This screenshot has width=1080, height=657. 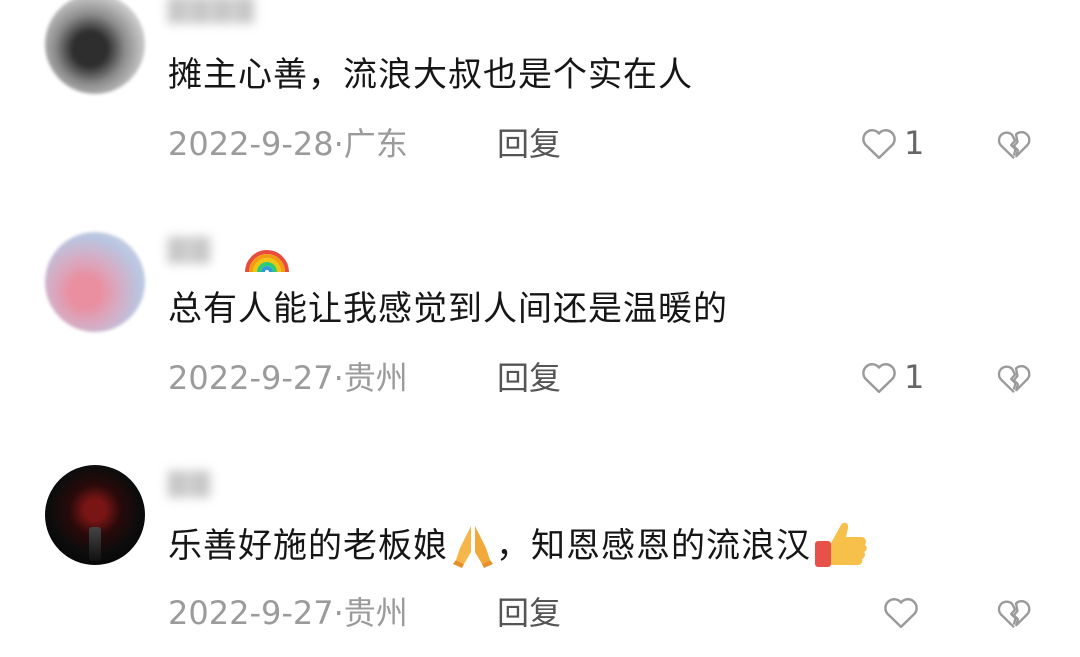 What do you see at coordinates (473, 546) in the screenshot?
I see `folded-hands-icon` at bounding box center [473, 546].